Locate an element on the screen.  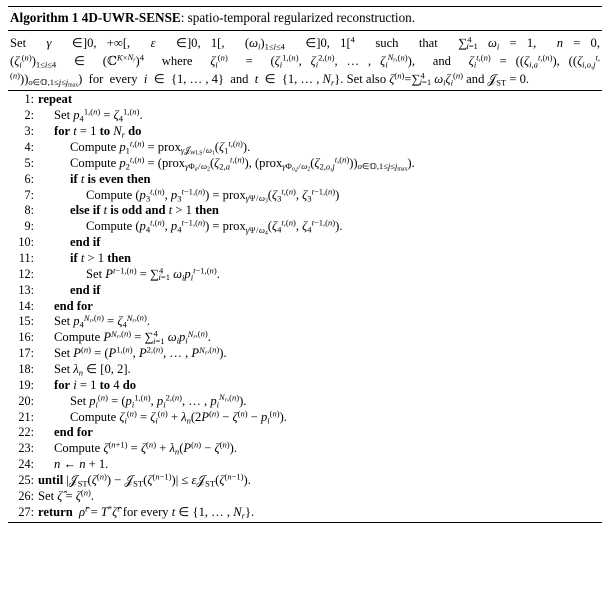
algorithm-step: 14: end for is located at coordinates (305, 306).